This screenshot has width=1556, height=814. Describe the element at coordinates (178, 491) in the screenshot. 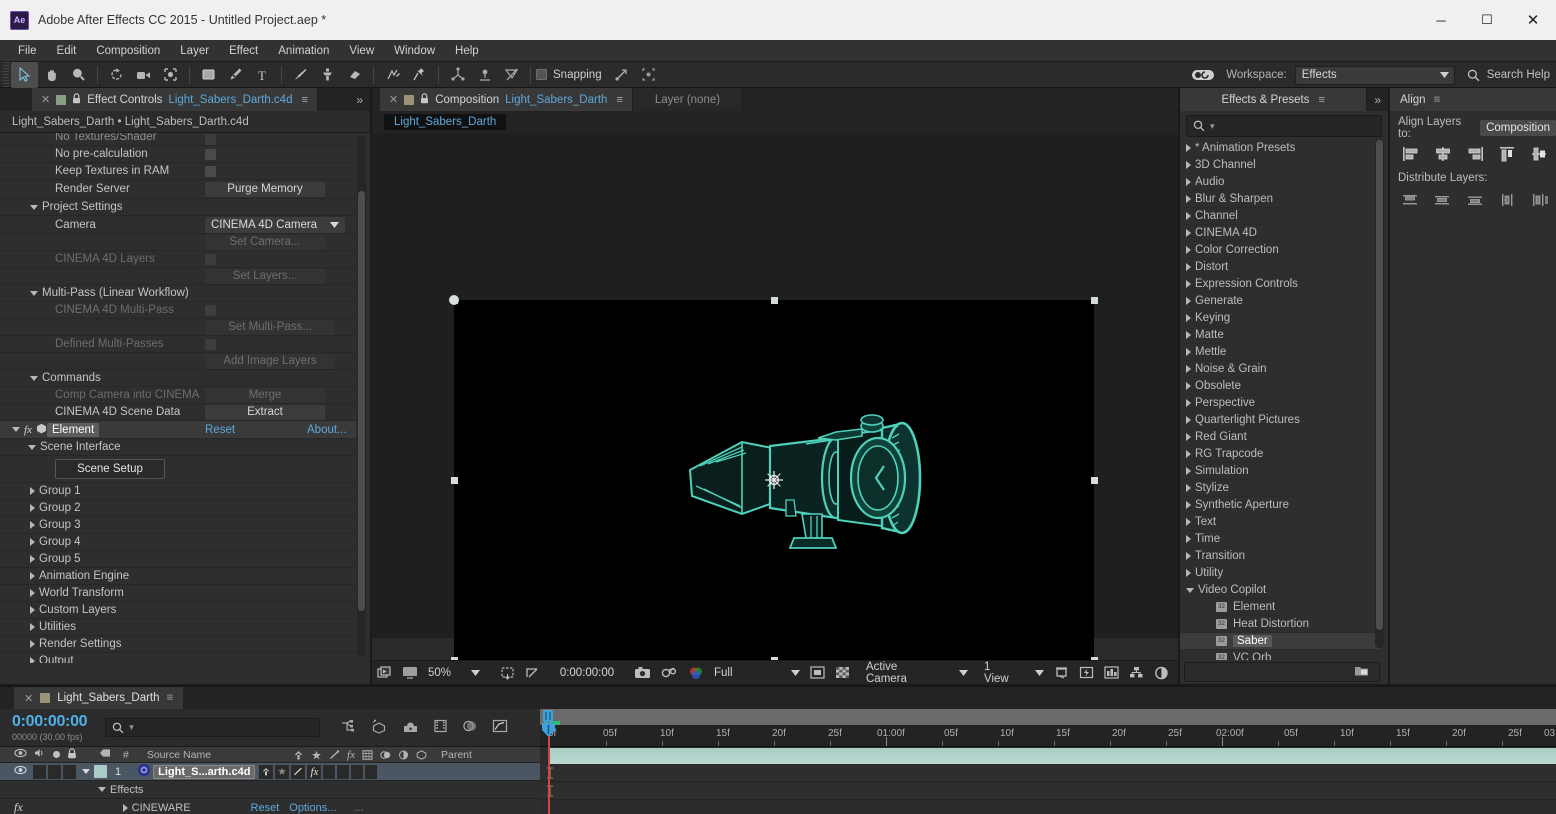

I see `ec-group-group1: Group 1` at that location.